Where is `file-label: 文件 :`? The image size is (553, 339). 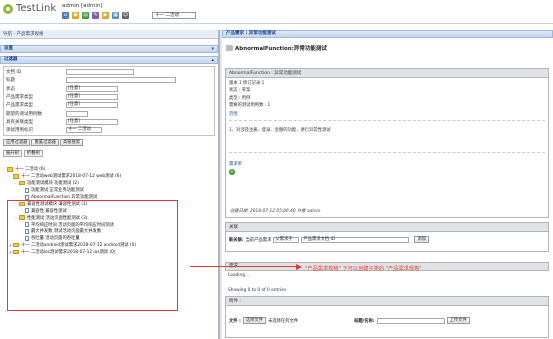 file-label: 文件 : is located at coordinates (235, 321).